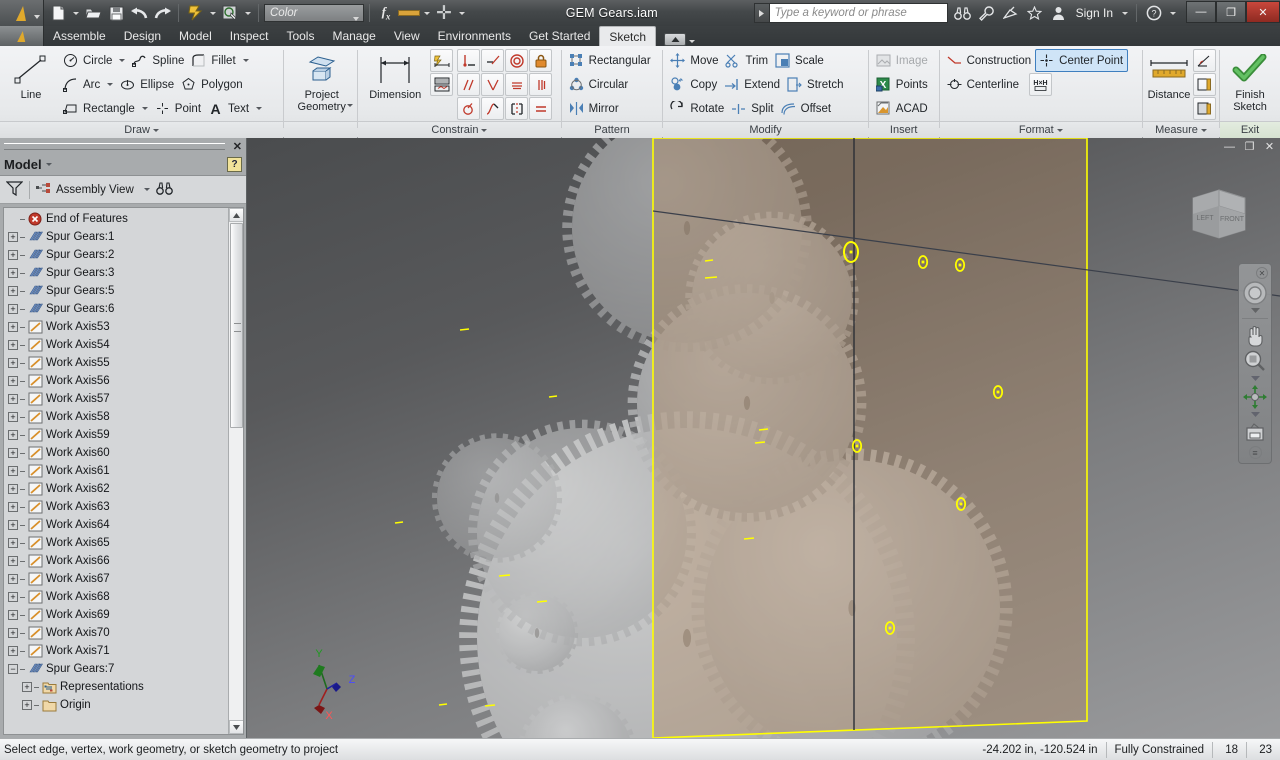  I want to click on tree-item-work-axis56: + Work Axis56, so click(116, 381).